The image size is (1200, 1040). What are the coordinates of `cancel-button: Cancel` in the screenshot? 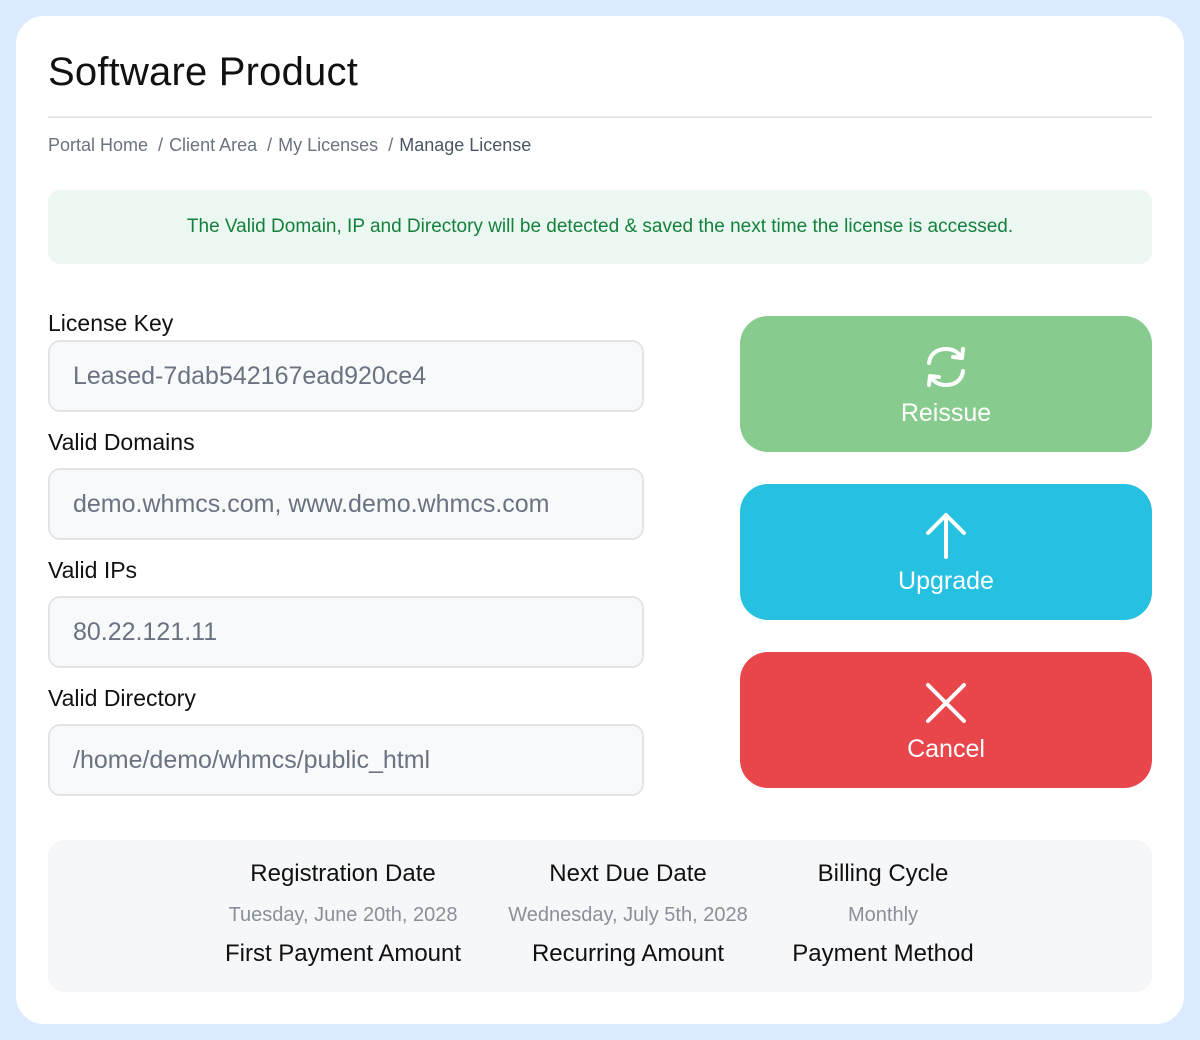 It's located at (946, 720).